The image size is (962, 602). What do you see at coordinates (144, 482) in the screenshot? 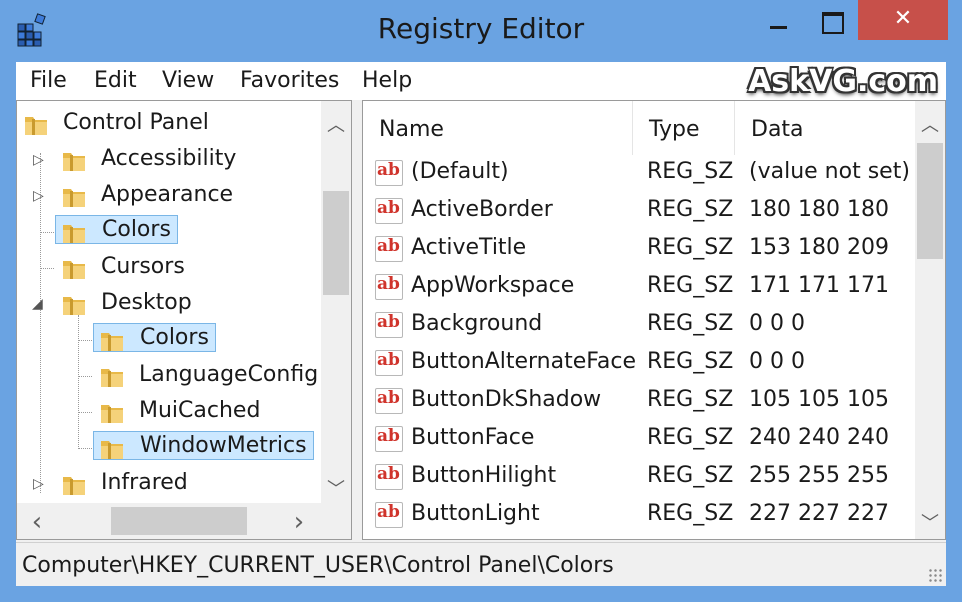
I see `tree-node-label: Infrared` at bounding box center [144, 482].